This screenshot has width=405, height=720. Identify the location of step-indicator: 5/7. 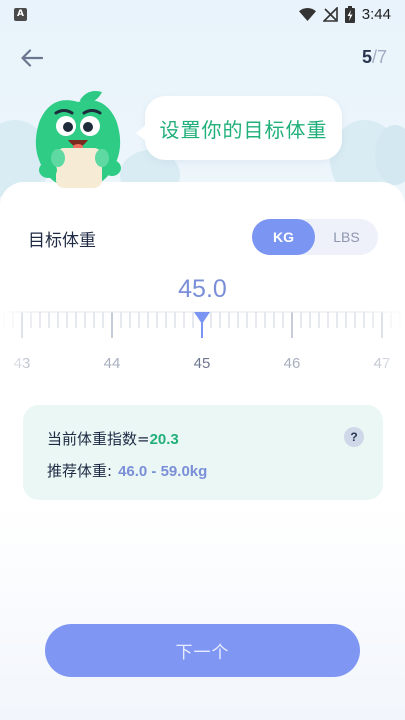
(374, 57).